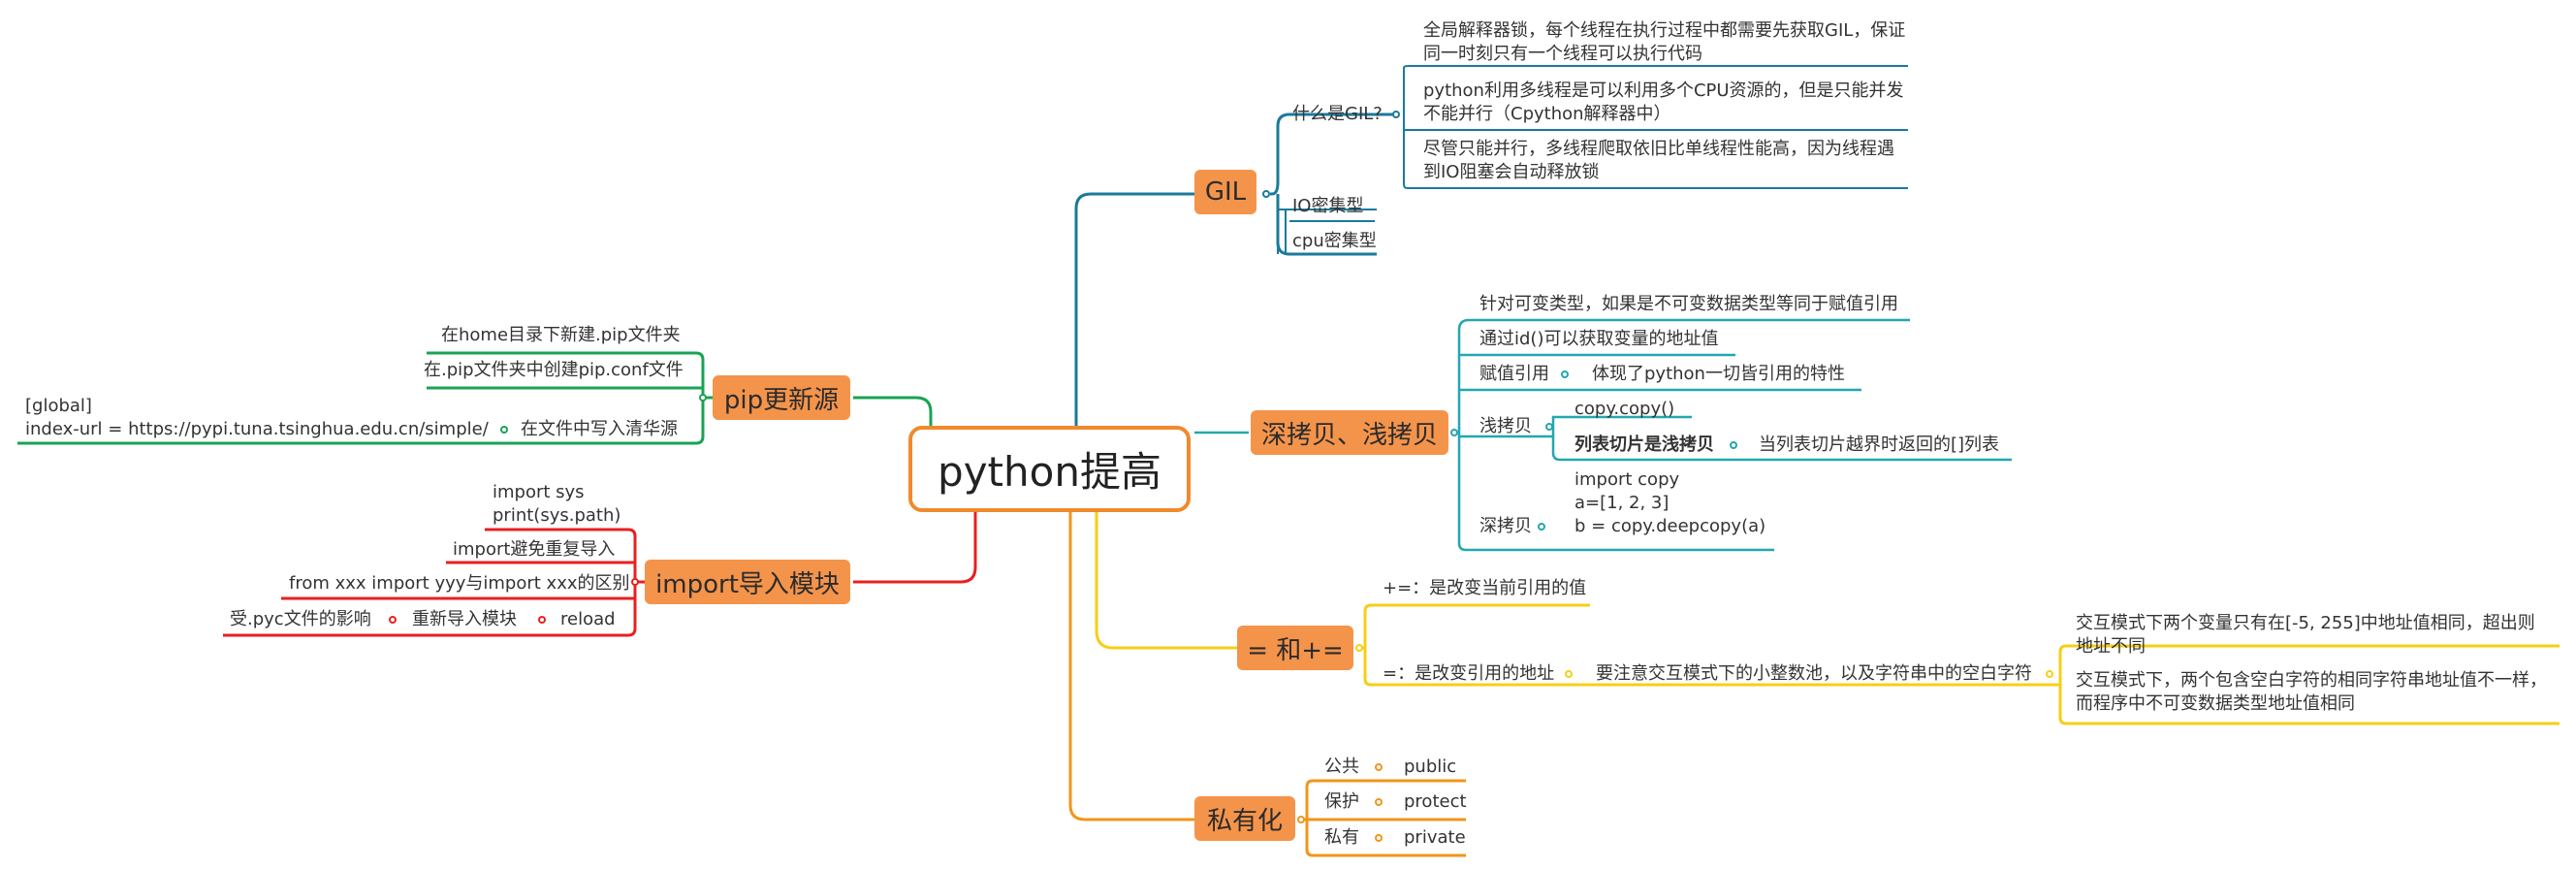 The height and width of the screenshot is (869, 2576). Describe the element at coordinates (1624, 410) in the screenshot. I see `copy-shallow-a: copy.copy()` at that location.